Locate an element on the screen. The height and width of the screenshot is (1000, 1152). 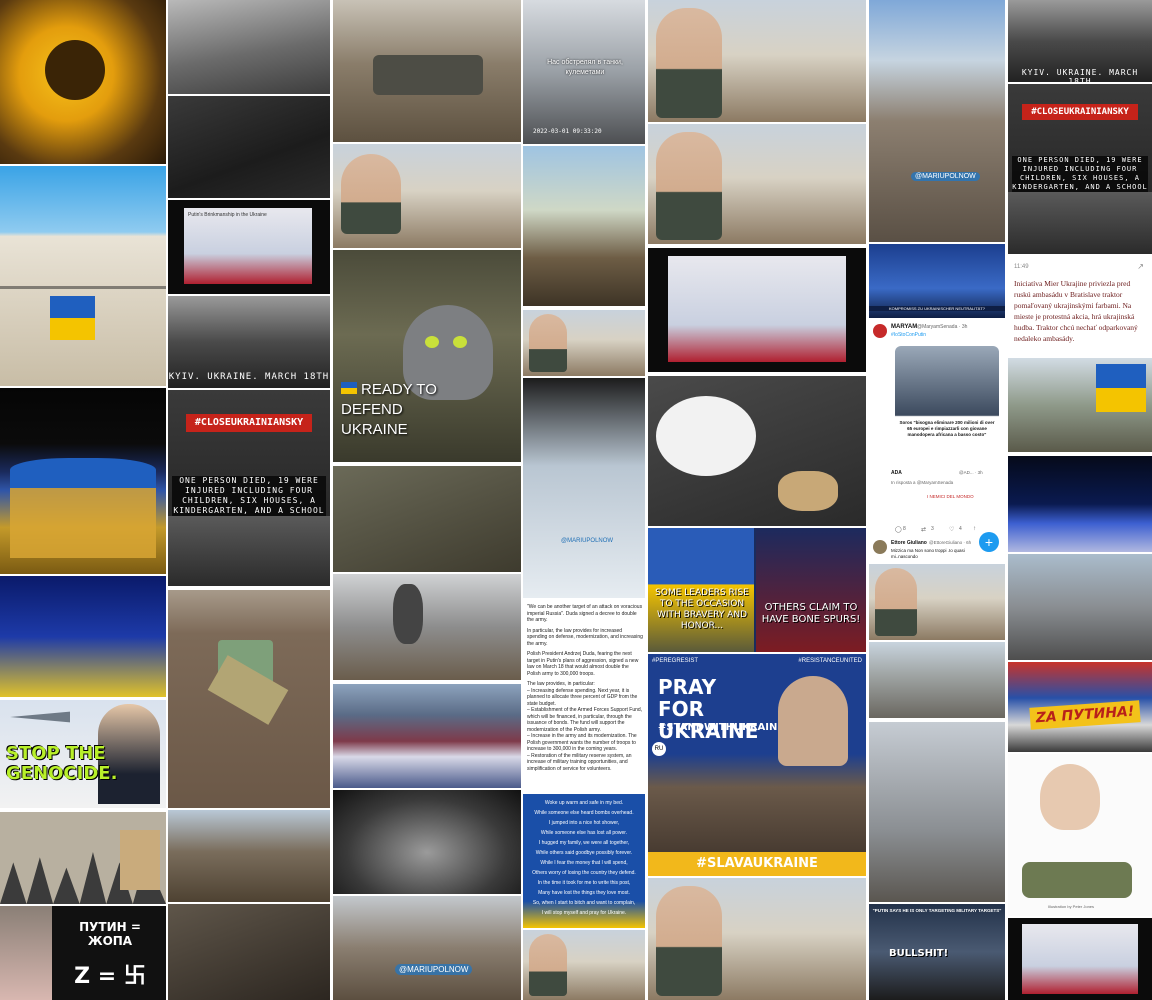
leaders-right-caption: OTHERS CLAIM TO HAVE BONE SPURS! is located at coordinates (811, 613).